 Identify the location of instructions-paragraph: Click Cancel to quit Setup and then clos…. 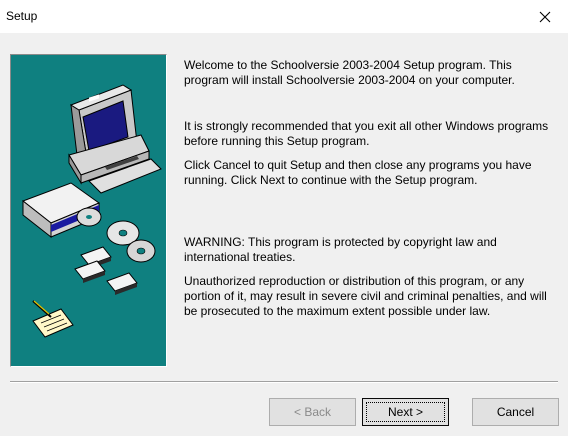
(358, 172).